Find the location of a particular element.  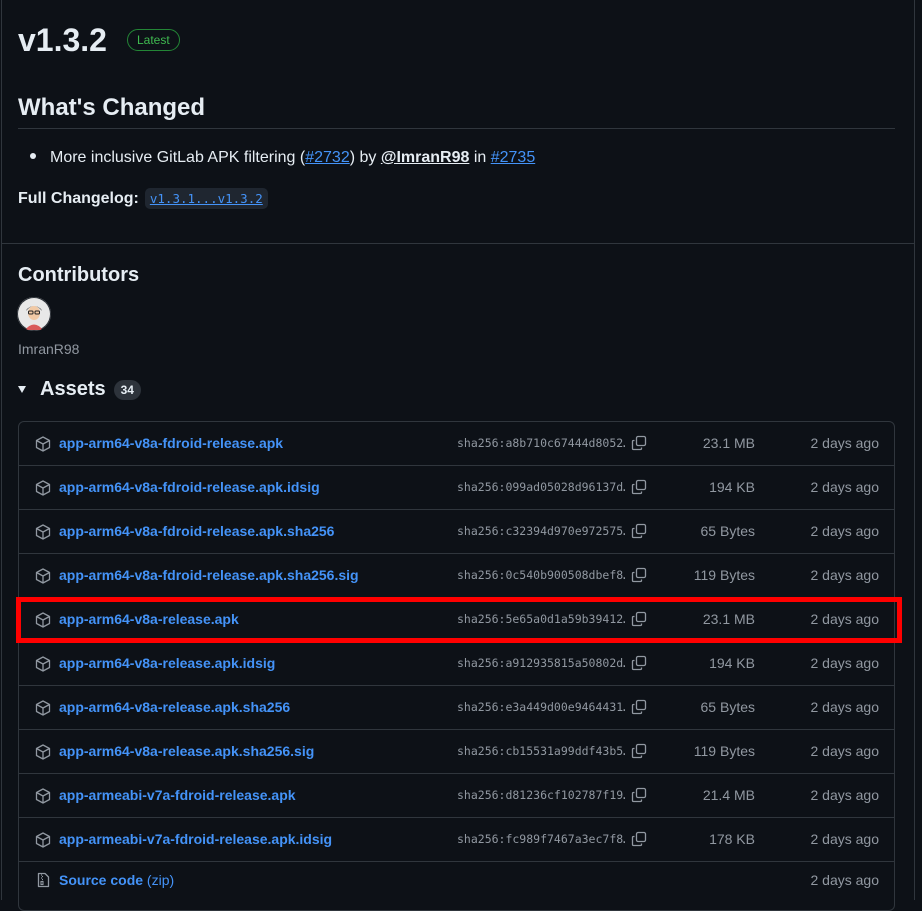

source-code-row: Source code (zip) 2 days ago is located at coordinates (456, 880).